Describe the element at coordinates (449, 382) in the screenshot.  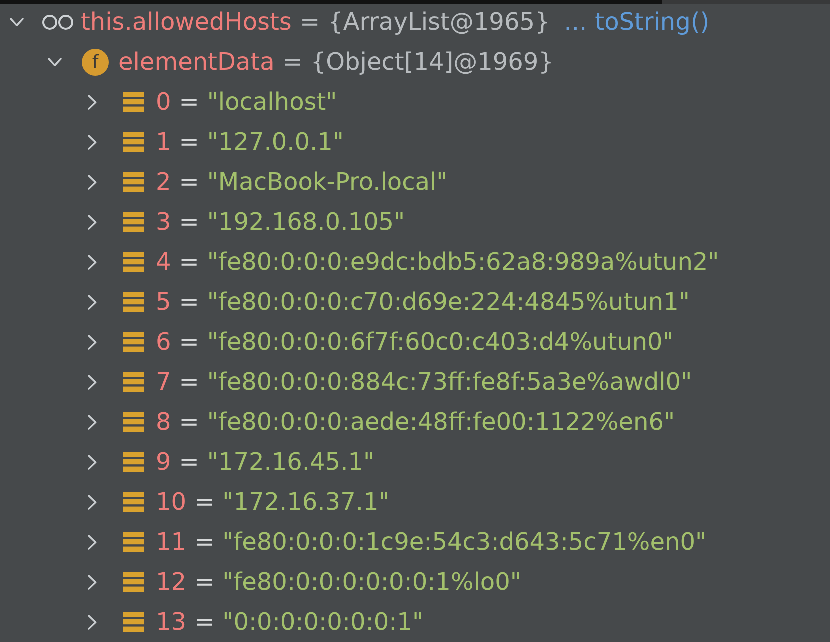
I see `variable-value: "fe80:0:0:0:884c:73ff:fe8f:5a3e%awdl0"` at that location.